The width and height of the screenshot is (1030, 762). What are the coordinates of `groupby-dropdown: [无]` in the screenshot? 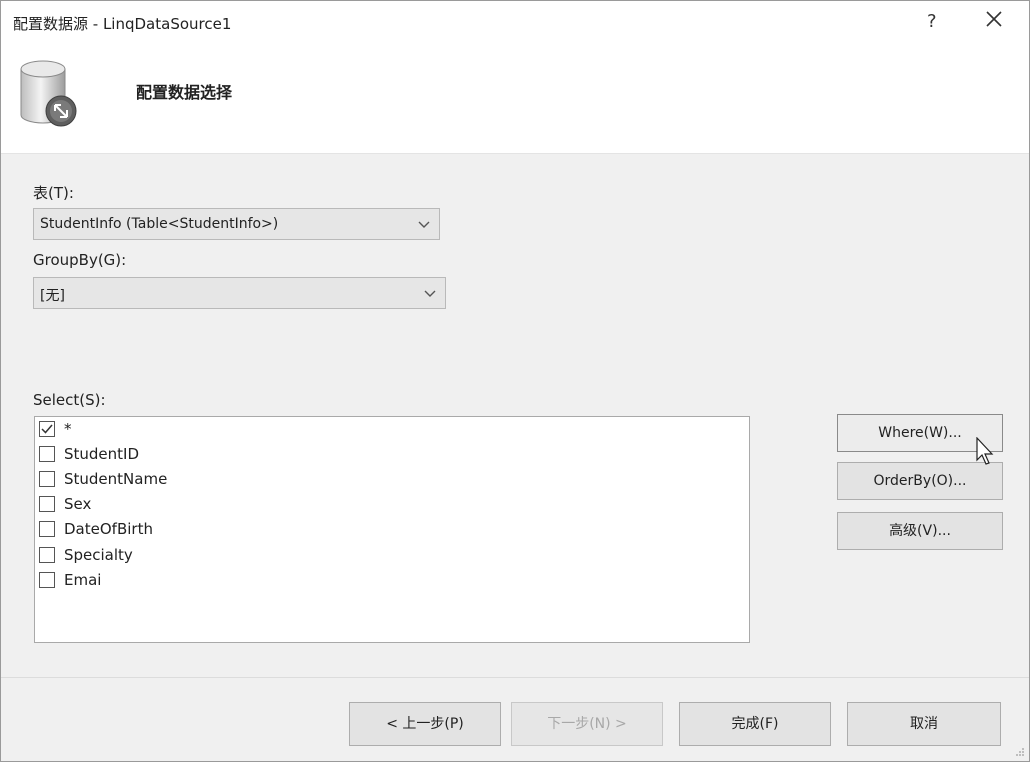 It's located at (239, 293).